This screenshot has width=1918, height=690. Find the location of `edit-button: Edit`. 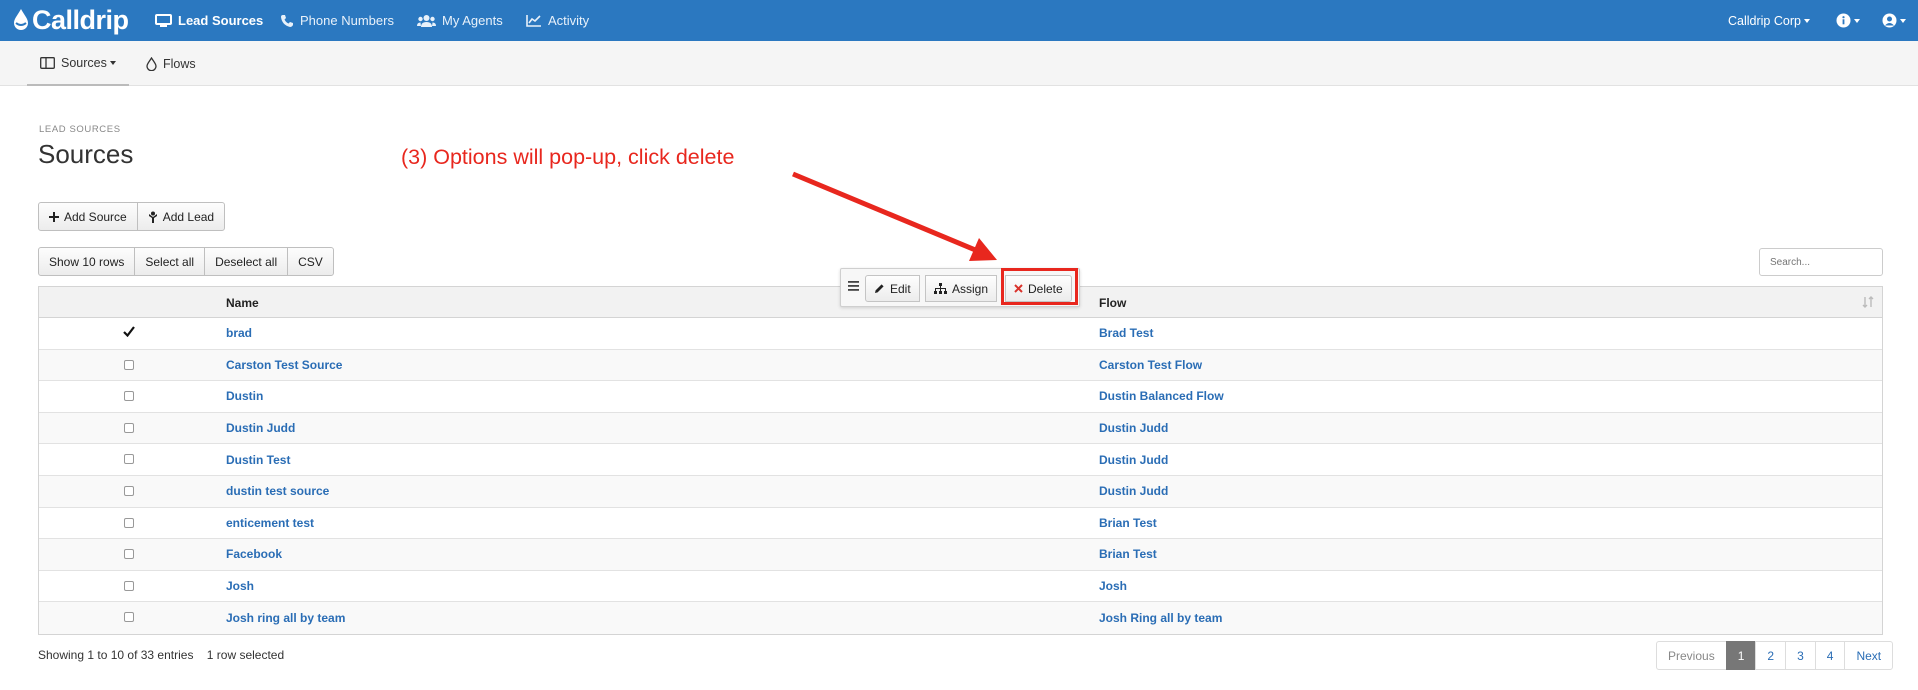

edit-button: Edit is located at coordinates (892, 288).